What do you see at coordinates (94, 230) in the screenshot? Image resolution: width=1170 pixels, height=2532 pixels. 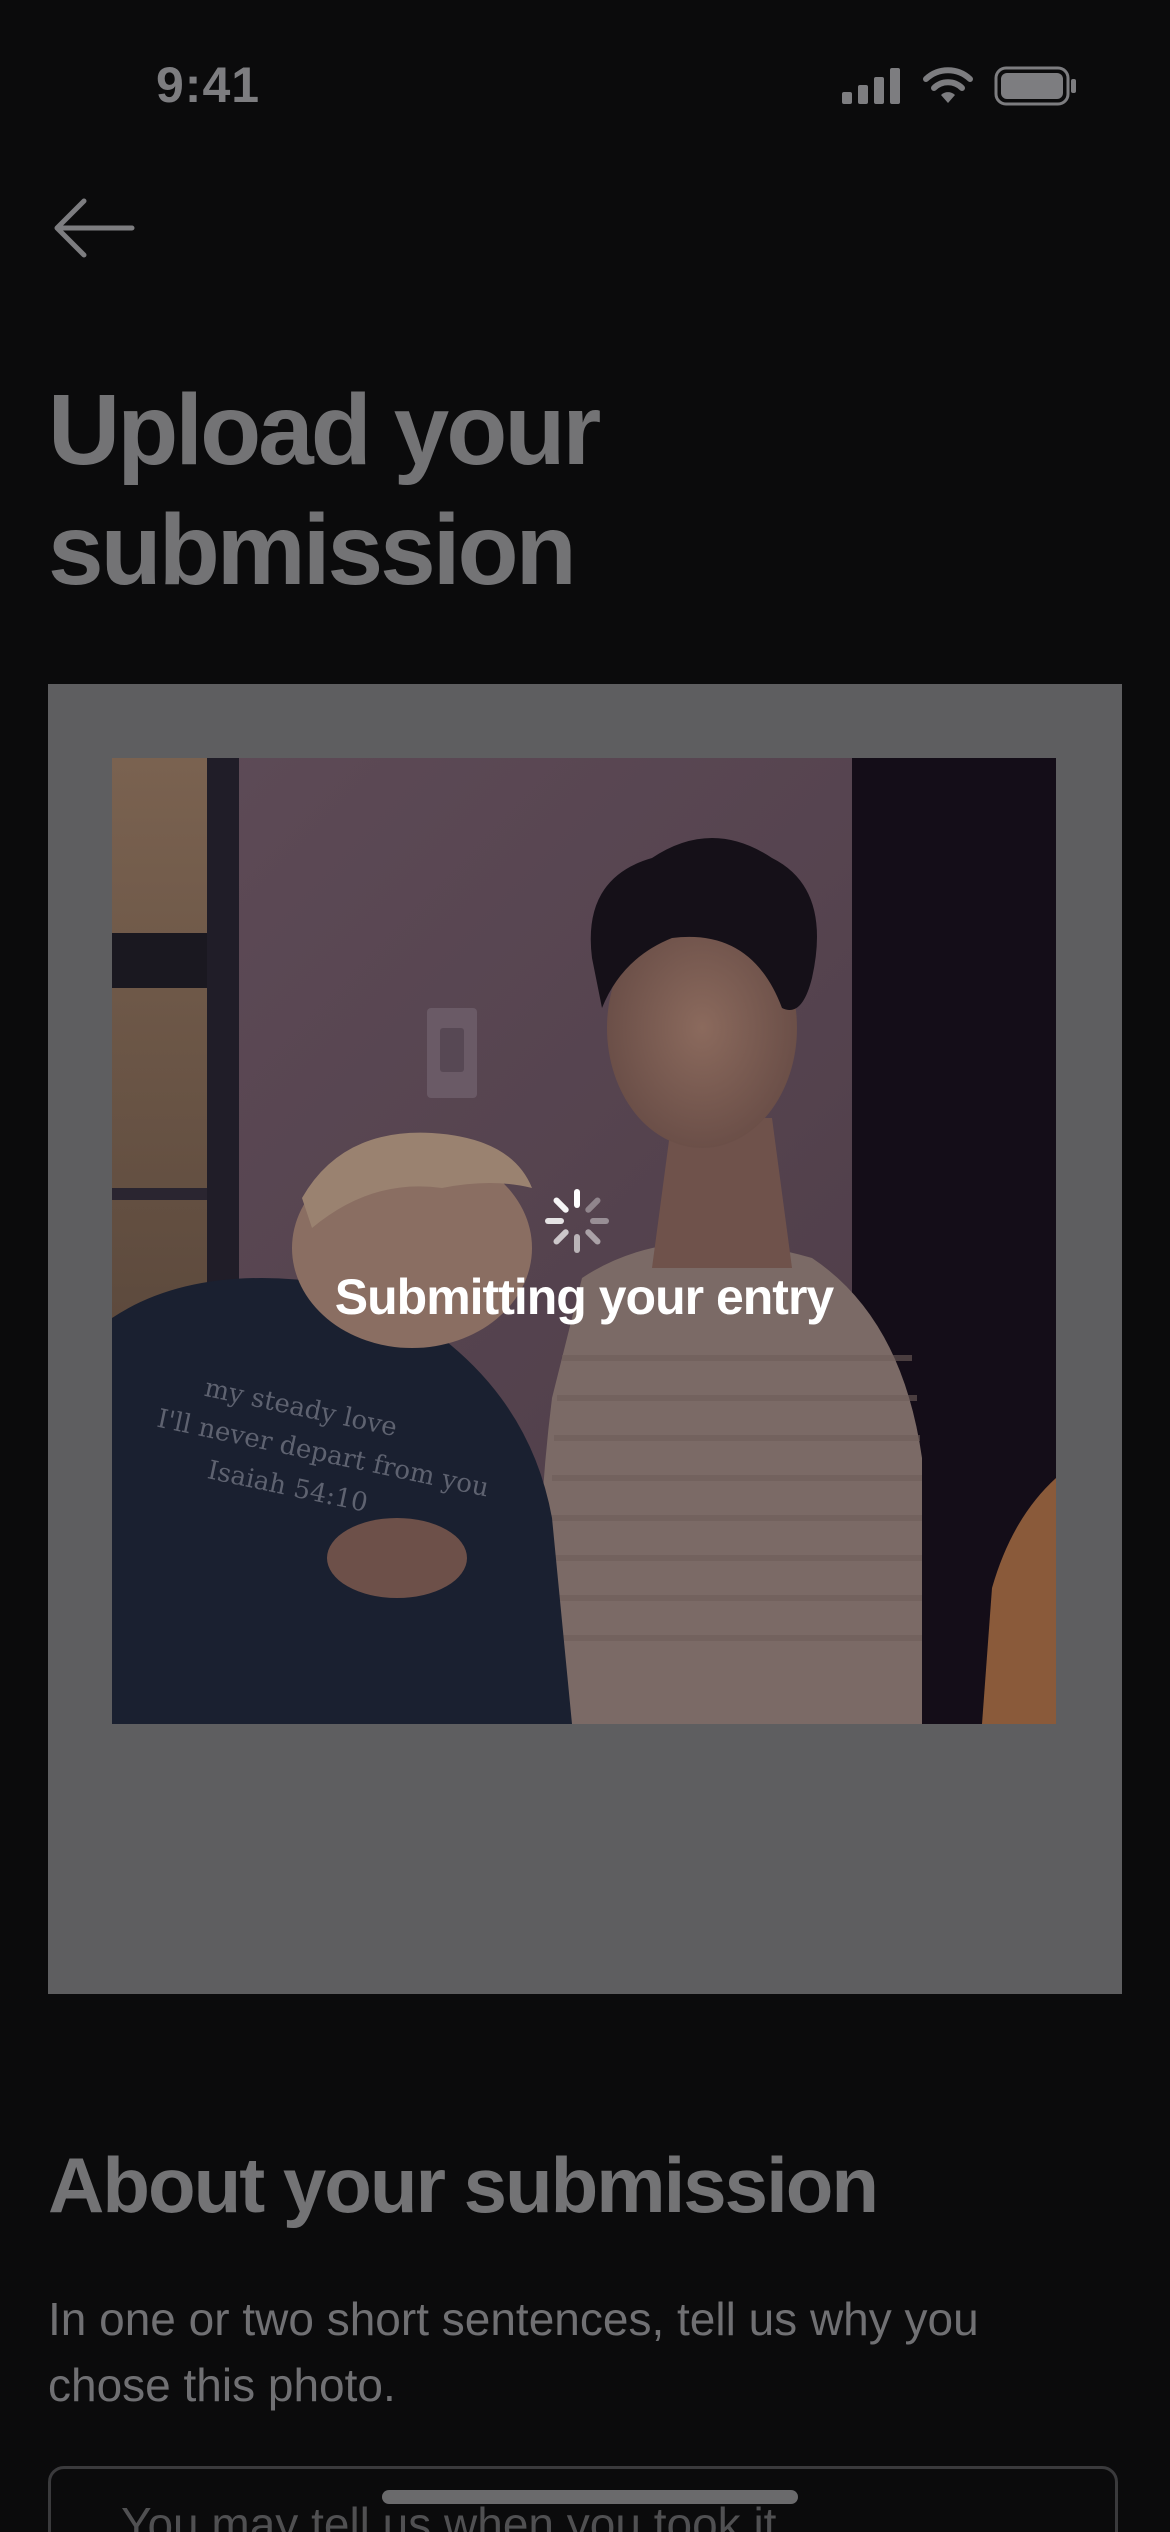 I see `arrow-left-icon` at bounding box center [94, 230].